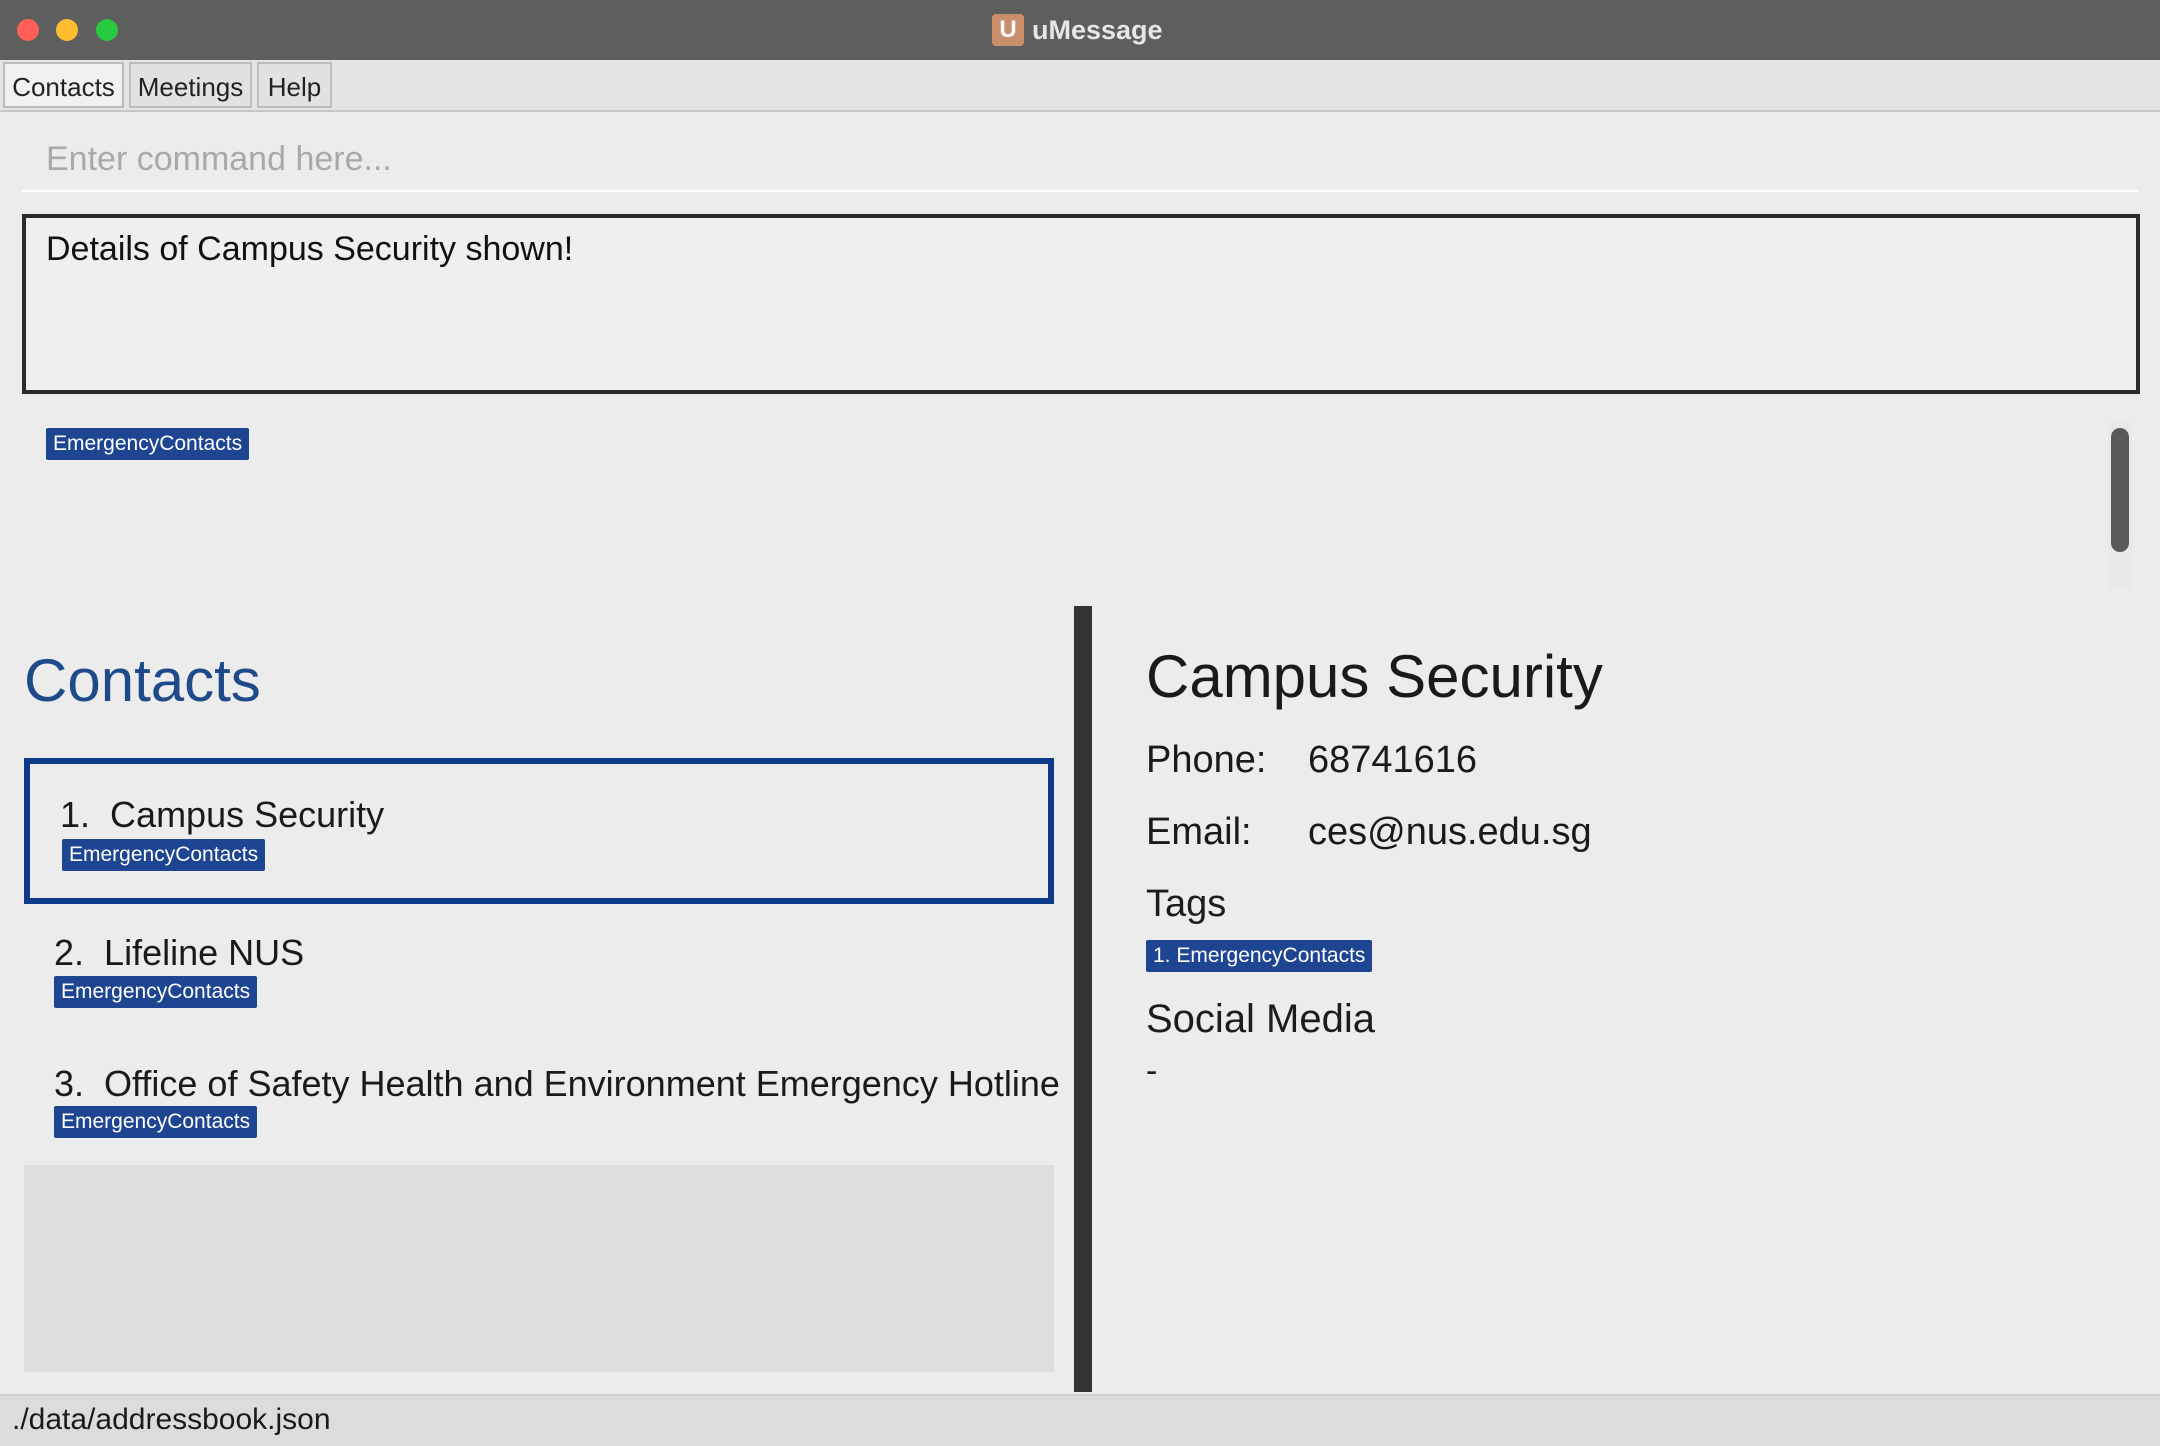 The height and width of the screenshot is (1446, 2160). Describe the element at coordinates (171, 1419) in the screenshot. I see `status-file-path: ./data/addressbook.json` at that location.